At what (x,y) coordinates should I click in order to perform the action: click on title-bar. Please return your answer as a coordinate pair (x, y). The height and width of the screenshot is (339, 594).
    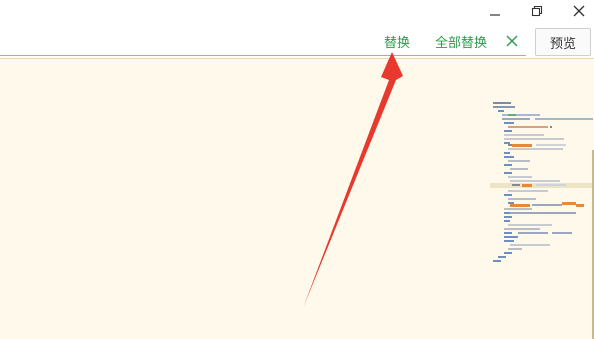
    Looking at the image, I should click on (297, 12).